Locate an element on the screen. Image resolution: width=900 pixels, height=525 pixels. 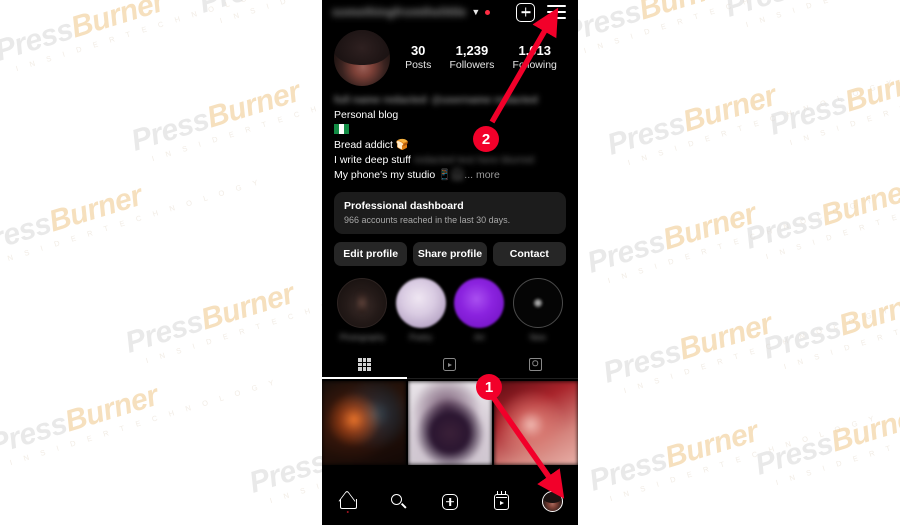
annotation-badge-1: 1 is located at coordinates (489, 387).